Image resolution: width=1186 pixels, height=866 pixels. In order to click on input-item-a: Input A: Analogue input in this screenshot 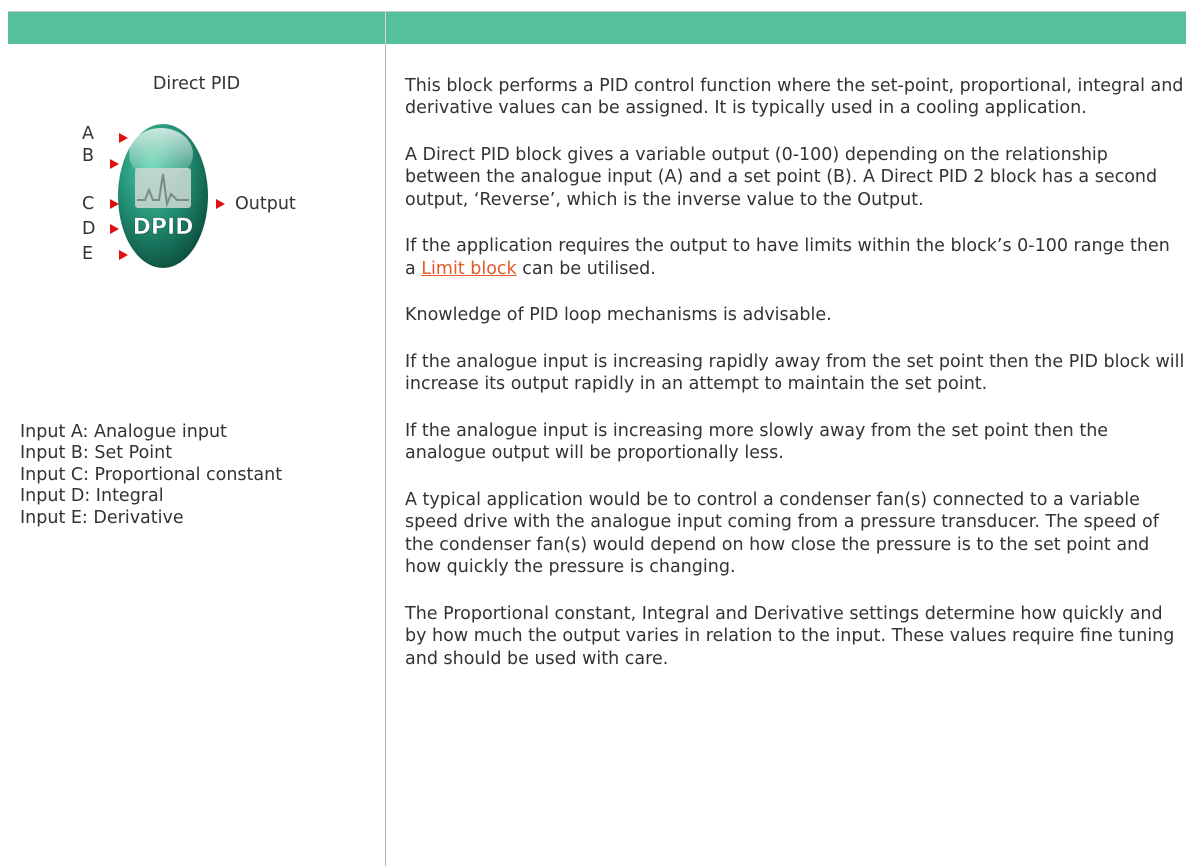, I will do `click(123, 431)`.